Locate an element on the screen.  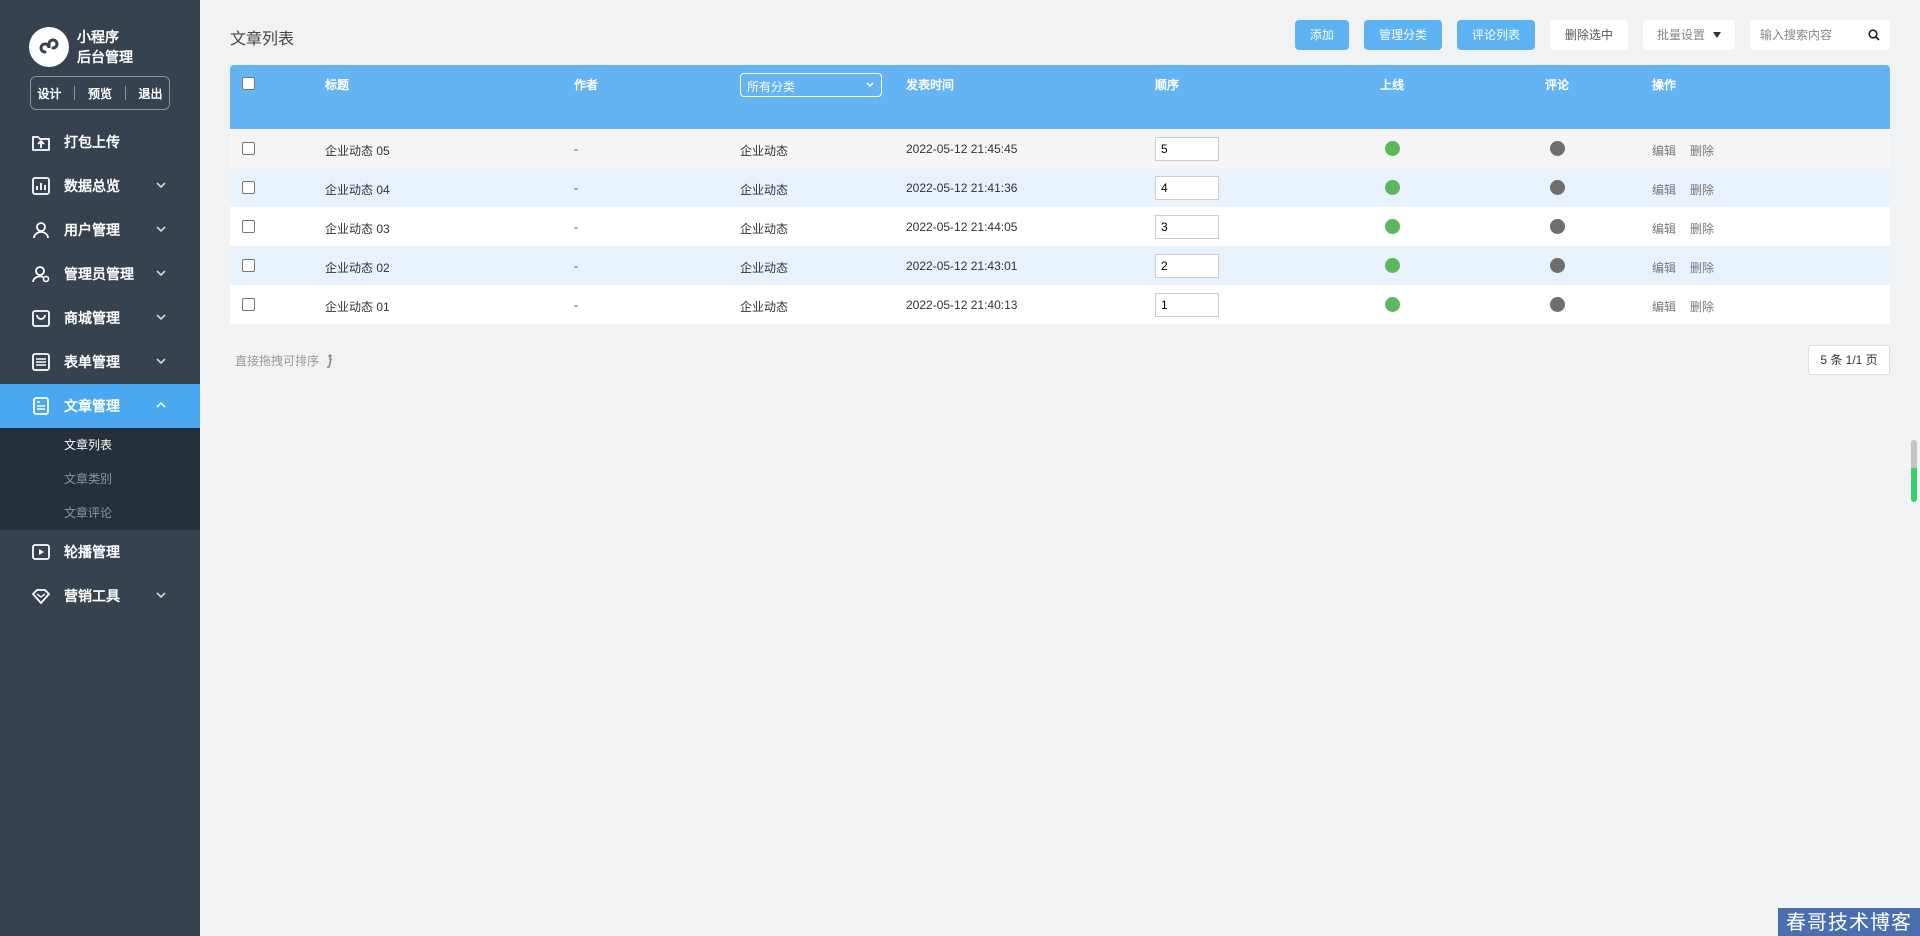
sidebar-item-admins: 管理员管理 is located at coordinates (100, 274).